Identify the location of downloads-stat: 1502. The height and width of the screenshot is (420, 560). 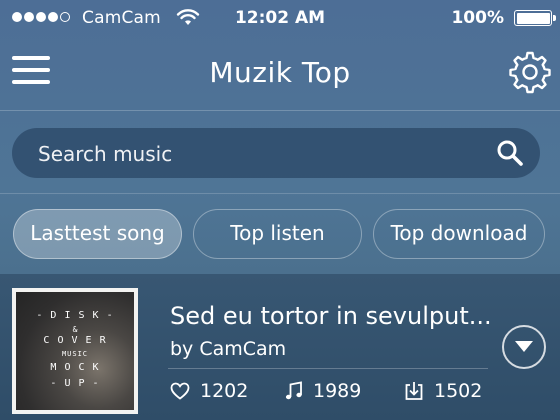
(443, 391).